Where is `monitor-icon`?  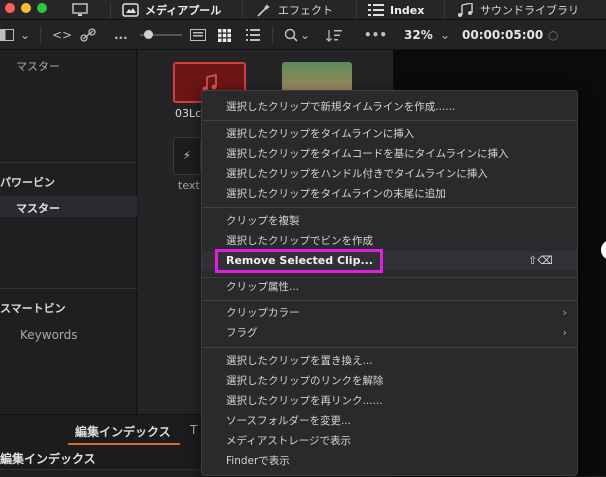 monitor-icon is located at coordinates (80, 9).